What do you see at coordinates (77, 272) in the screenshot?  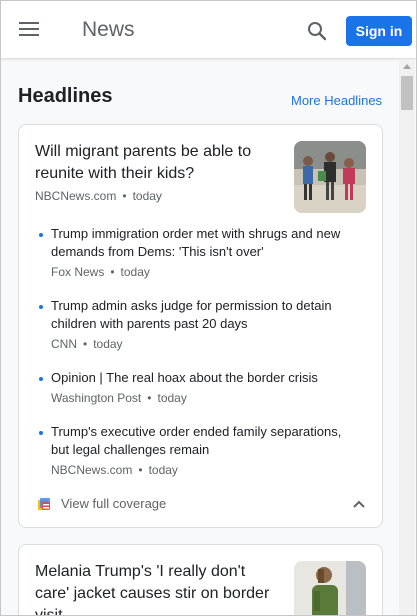 I see `source-name: Fox News` at bounding box center [77, 272].